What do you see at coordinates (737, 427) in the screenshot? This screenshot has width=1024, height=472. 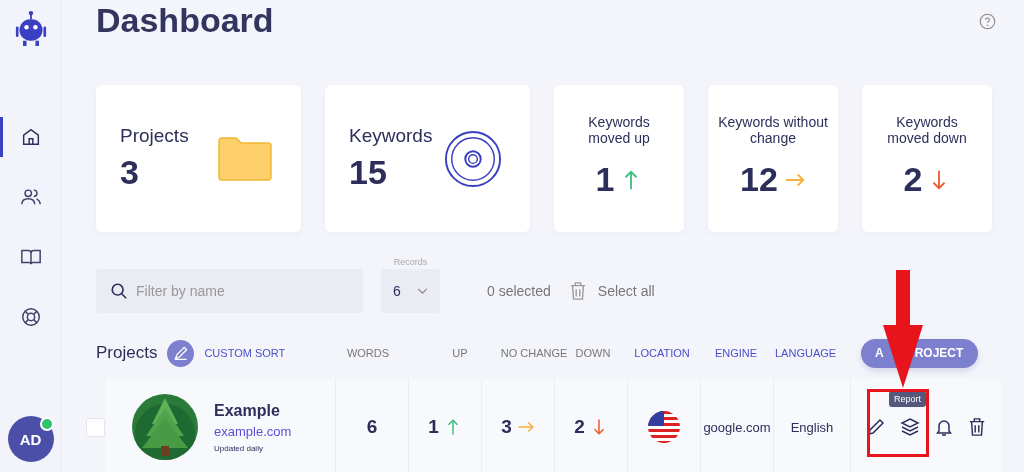 I see `table-cell: google.com` at bounding box center [737, 427].